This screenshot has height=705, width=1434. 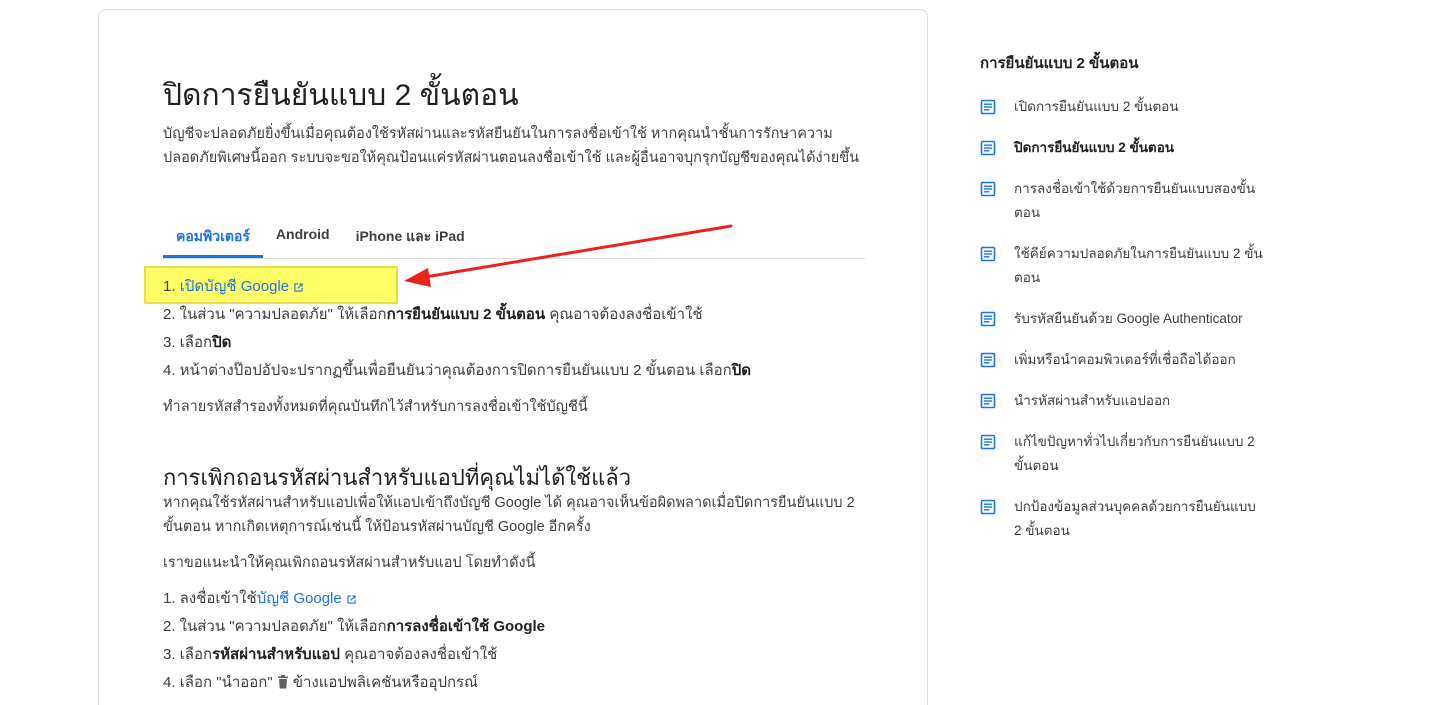 What do you see at coordinates (1092, 400) in the screenshot?
I see `toc-item-label: นำรหัสผ่านสำหรับแอปออก` at bounding box center [1092, 400].